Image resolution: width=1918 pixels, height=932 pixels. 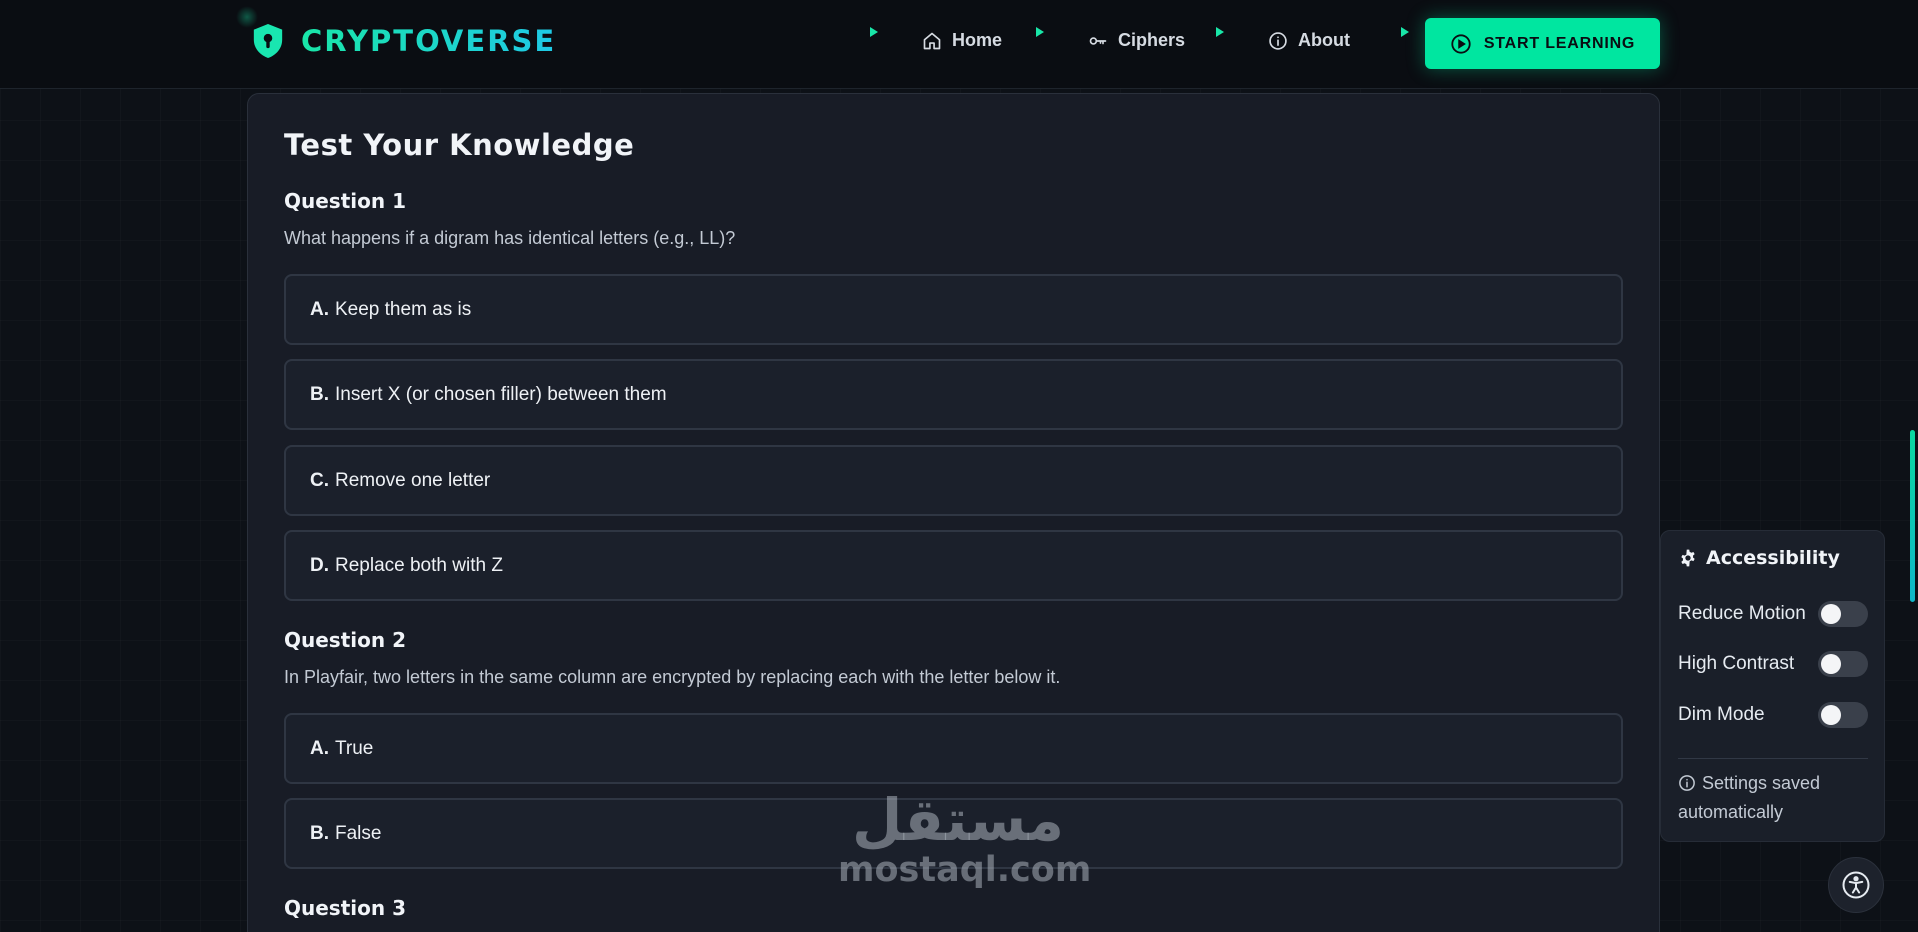 I want to click on nav-label-about: About, so click(x=1324, y=40).